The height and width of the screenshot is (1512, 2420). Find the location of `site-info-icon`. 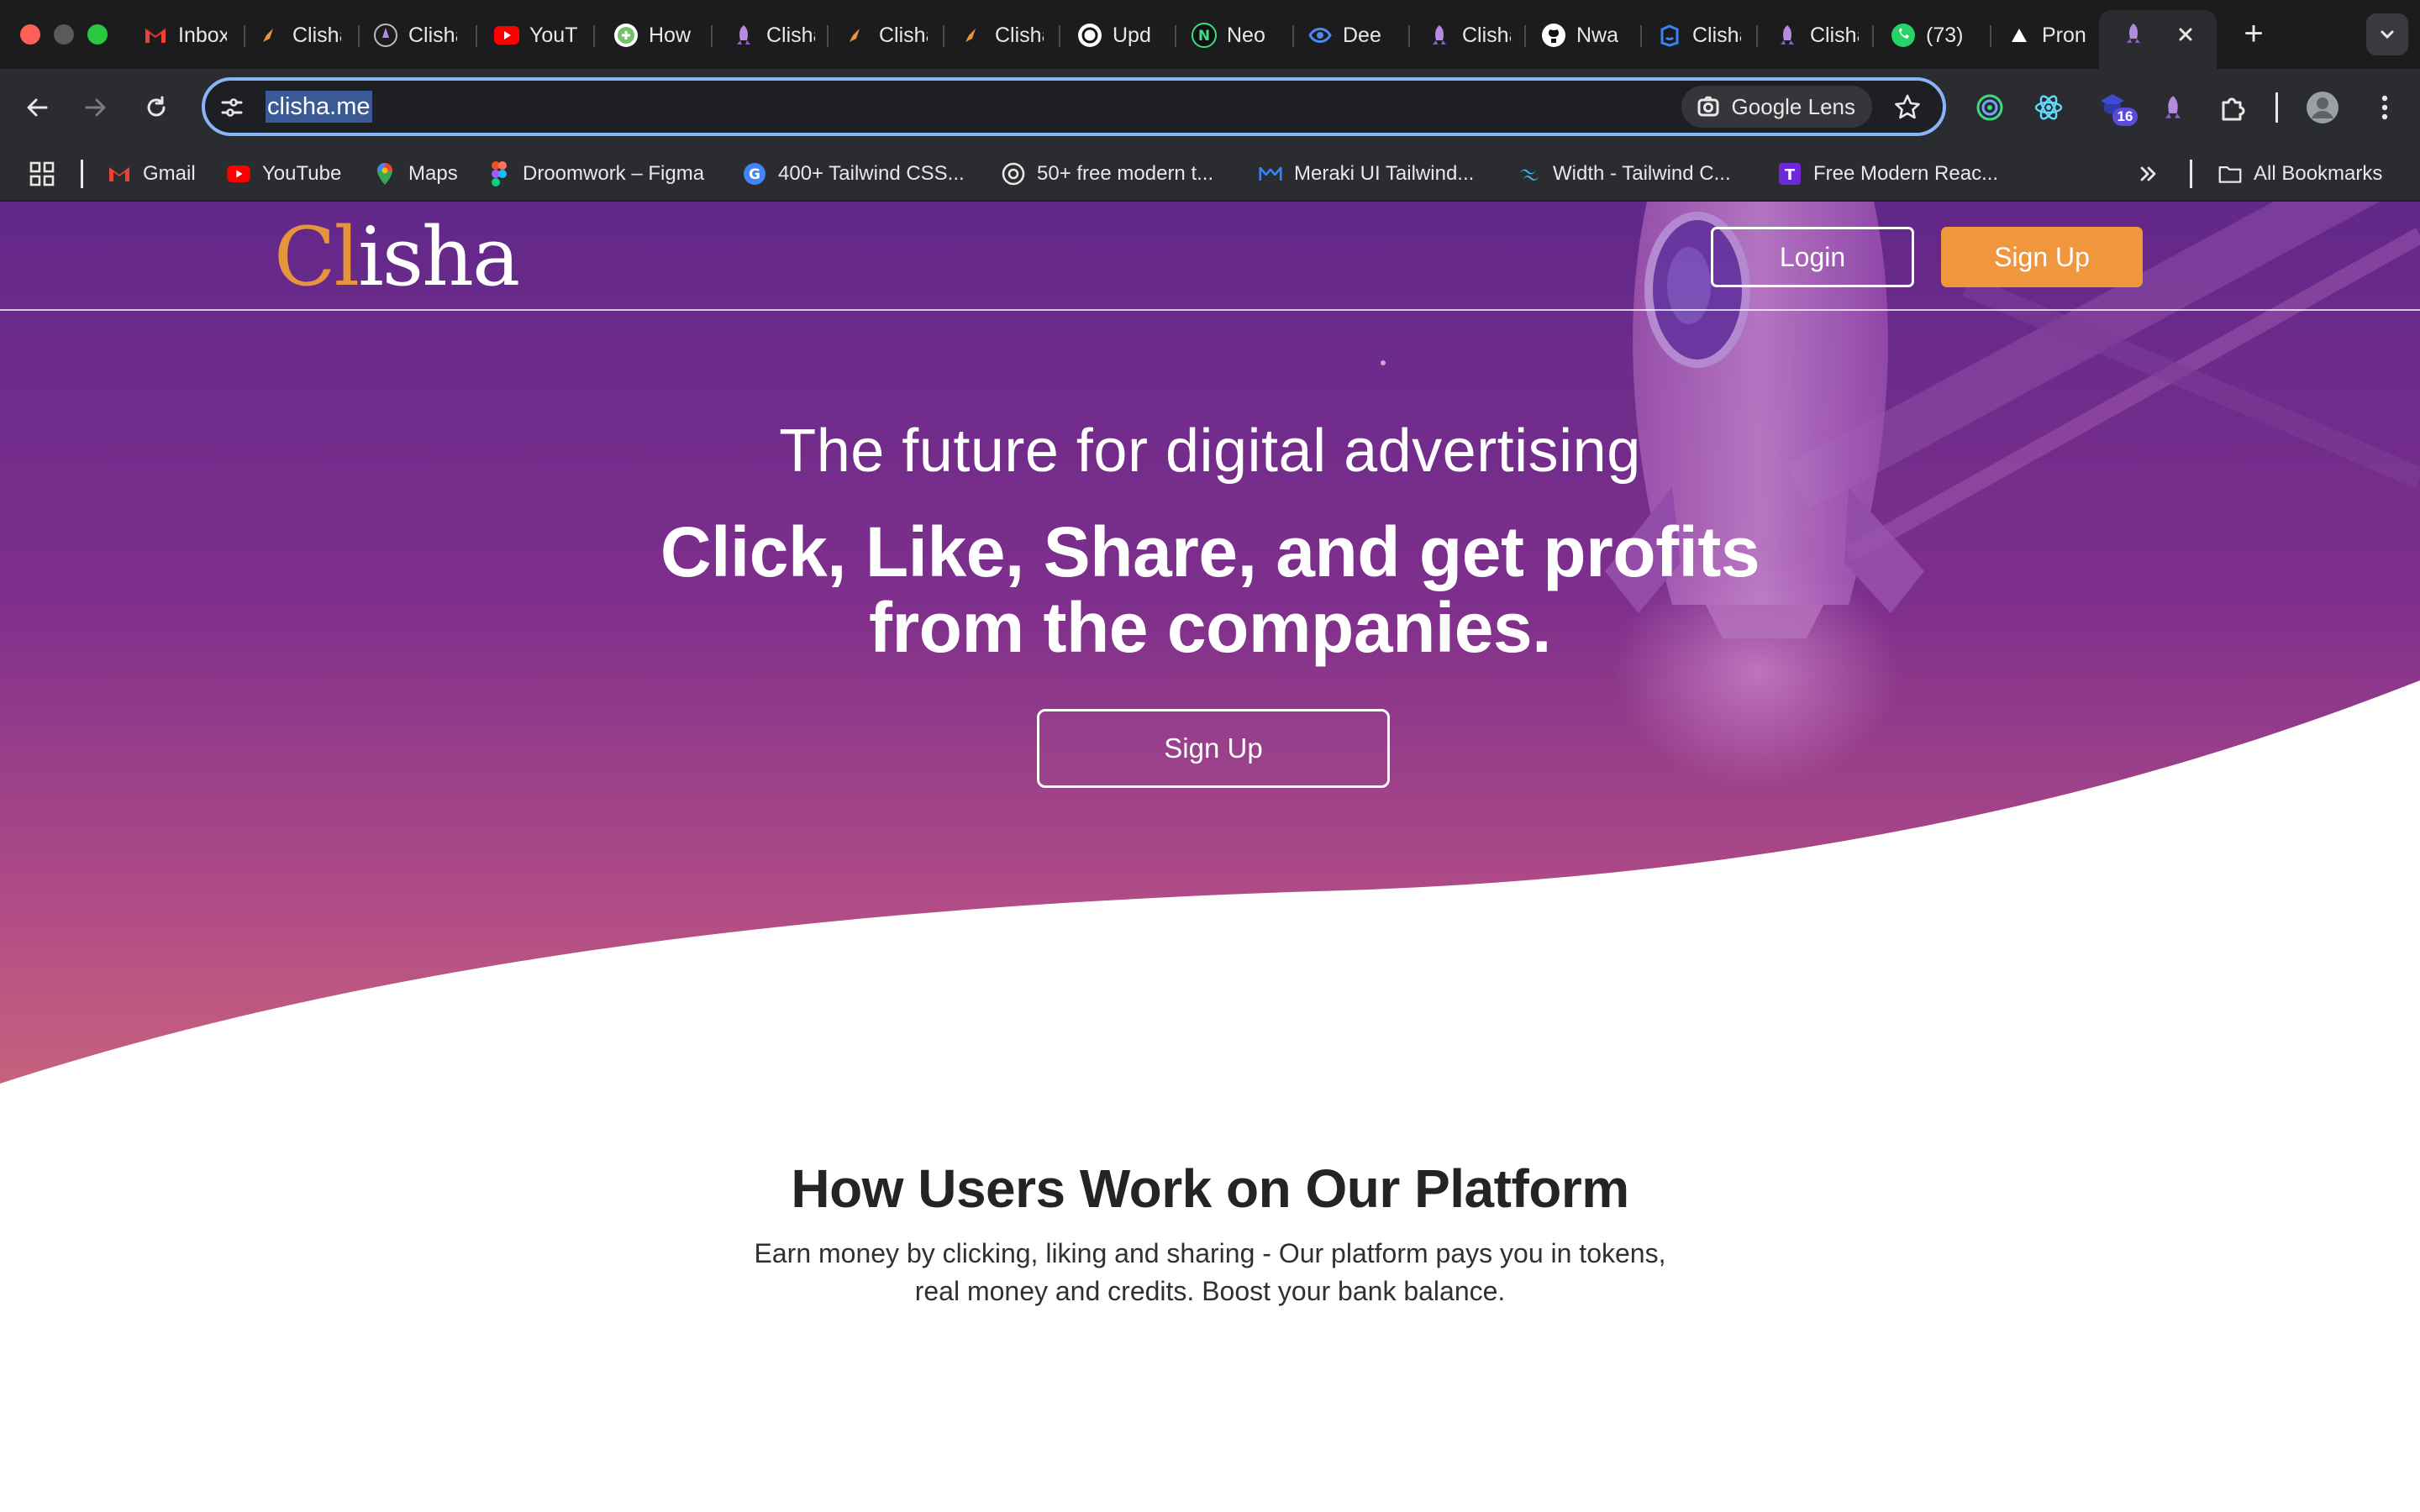

site-info-icon is located at coordinates (232, 107).